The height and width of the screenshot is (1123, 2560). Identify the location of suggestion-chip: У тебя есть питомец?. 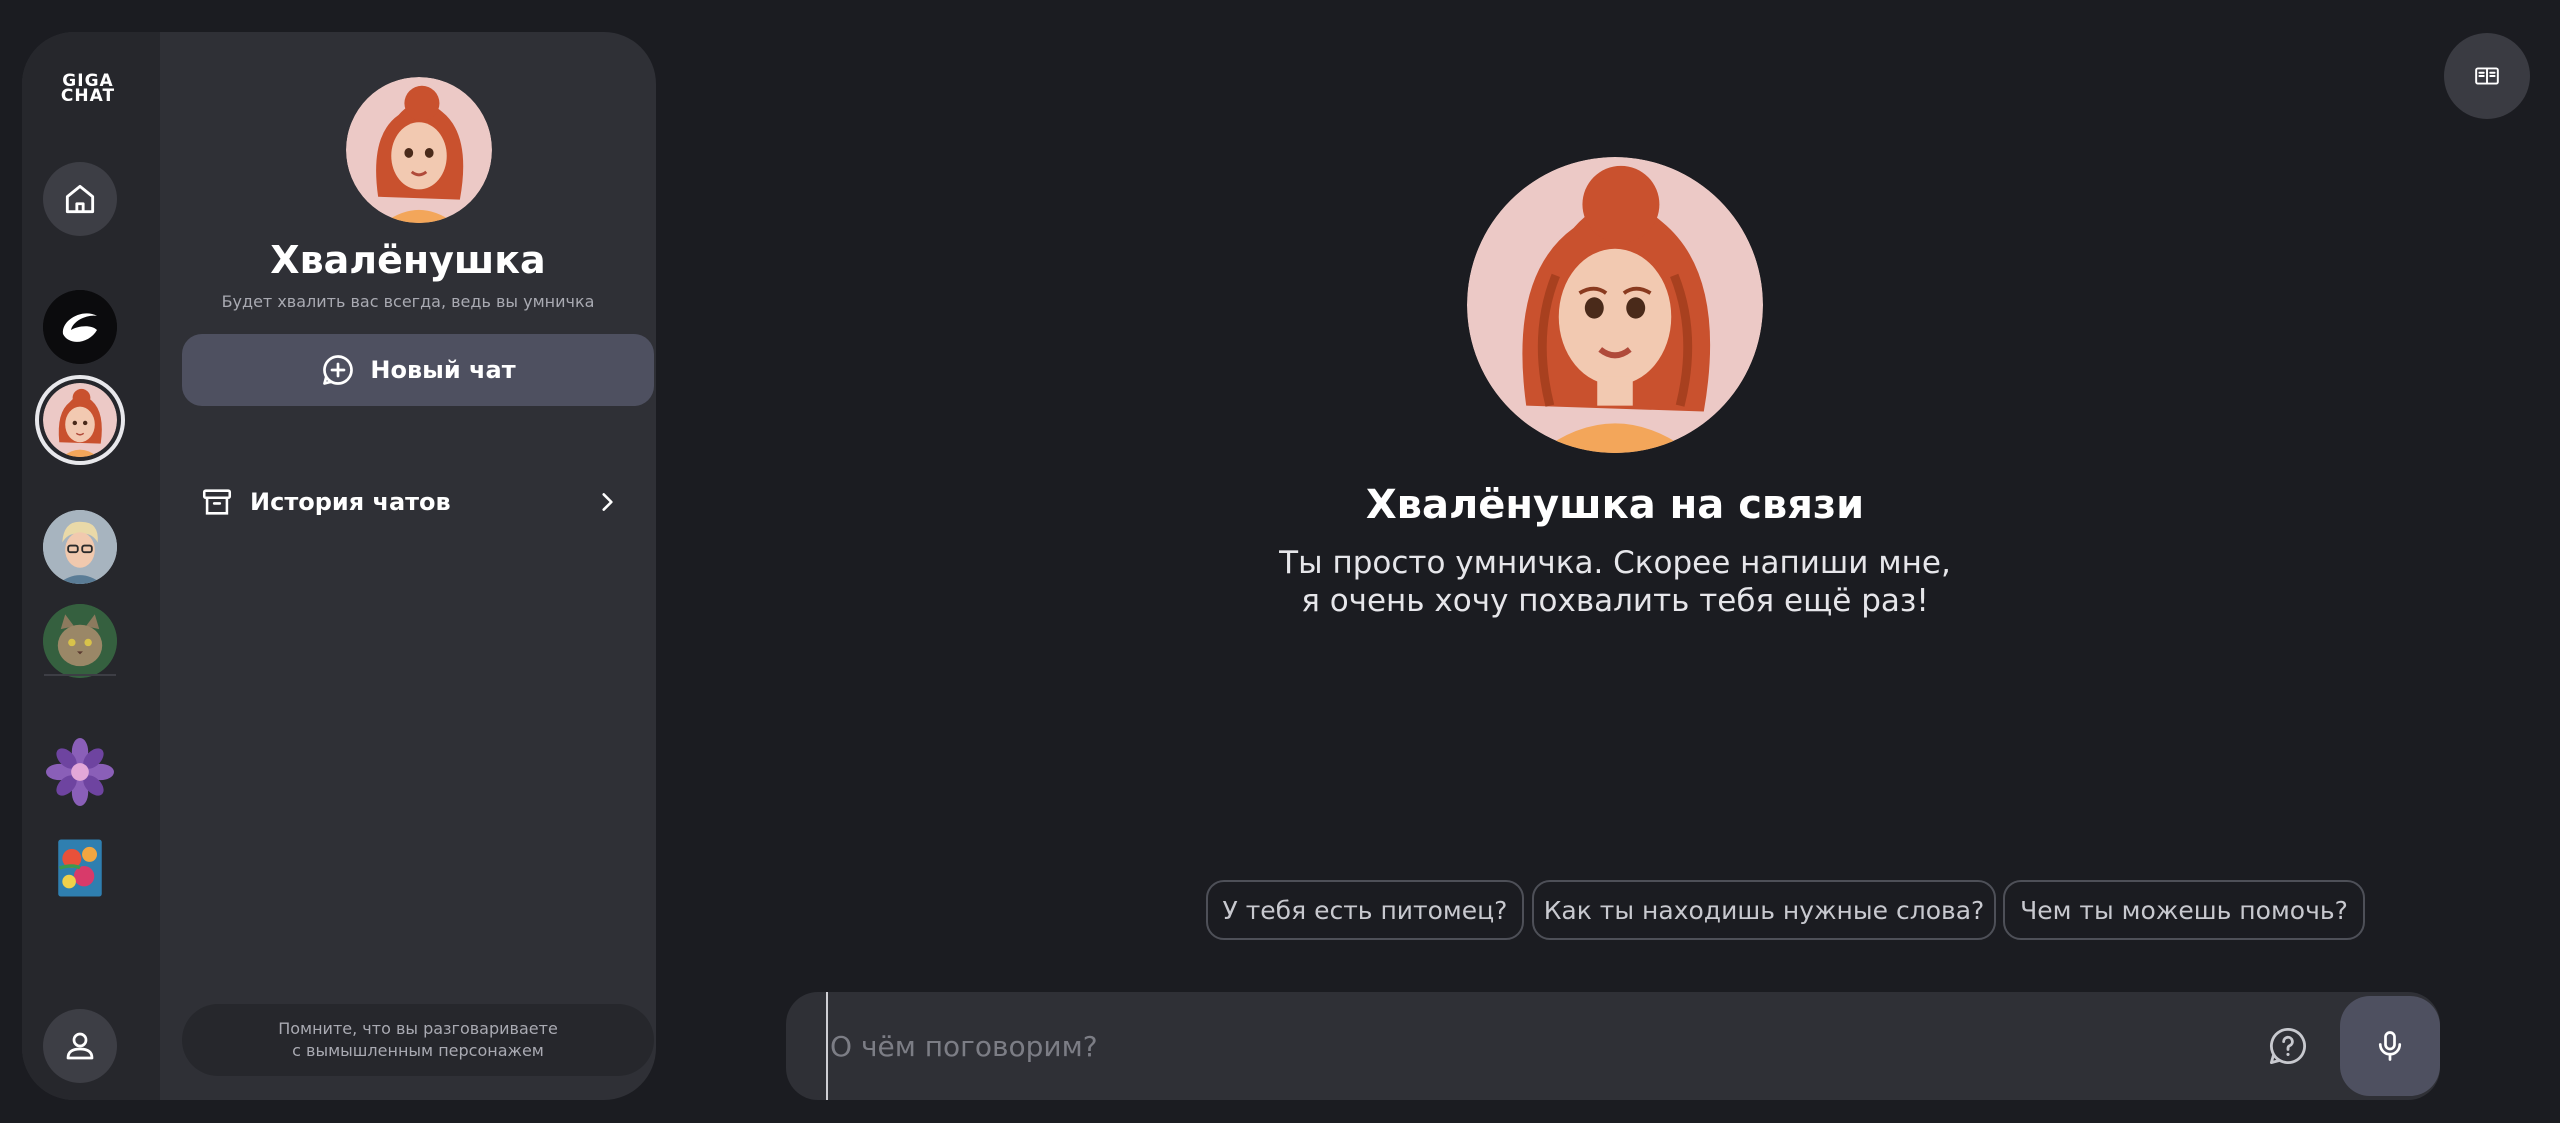
(1365, 910).